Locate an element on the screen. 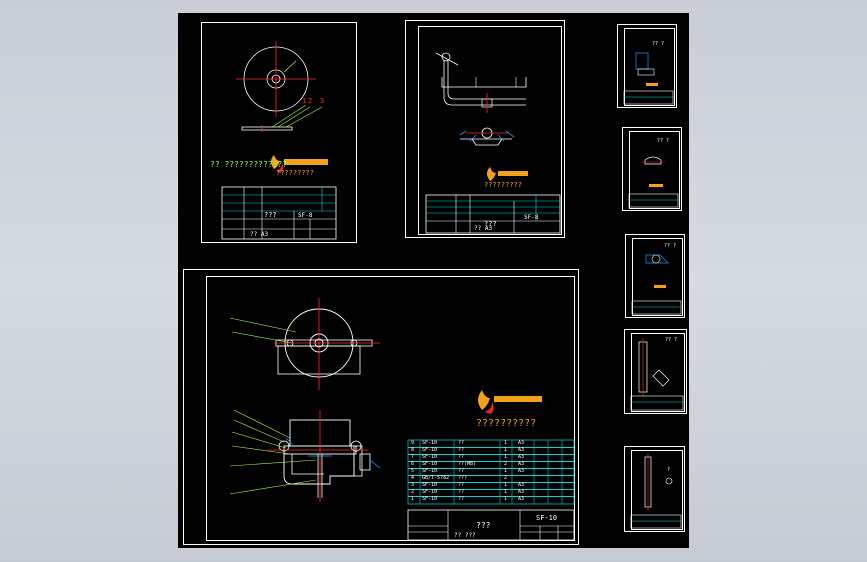  green-notes: ?? ????????????? is located at coordinates (249, 164).